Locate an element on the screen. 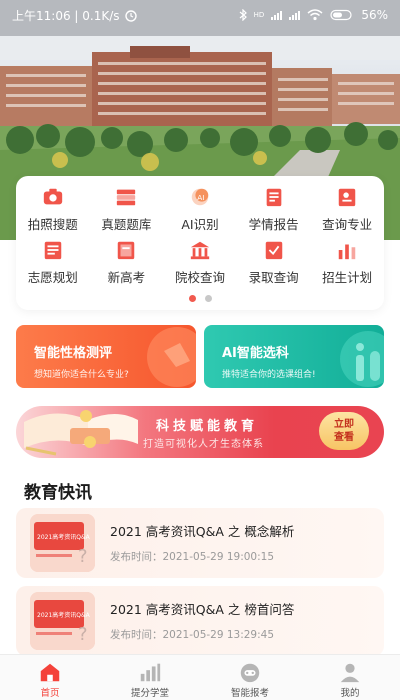 The image size is (400, 700). menu-item: AI AI识别 is located at coordinates (200, 212).